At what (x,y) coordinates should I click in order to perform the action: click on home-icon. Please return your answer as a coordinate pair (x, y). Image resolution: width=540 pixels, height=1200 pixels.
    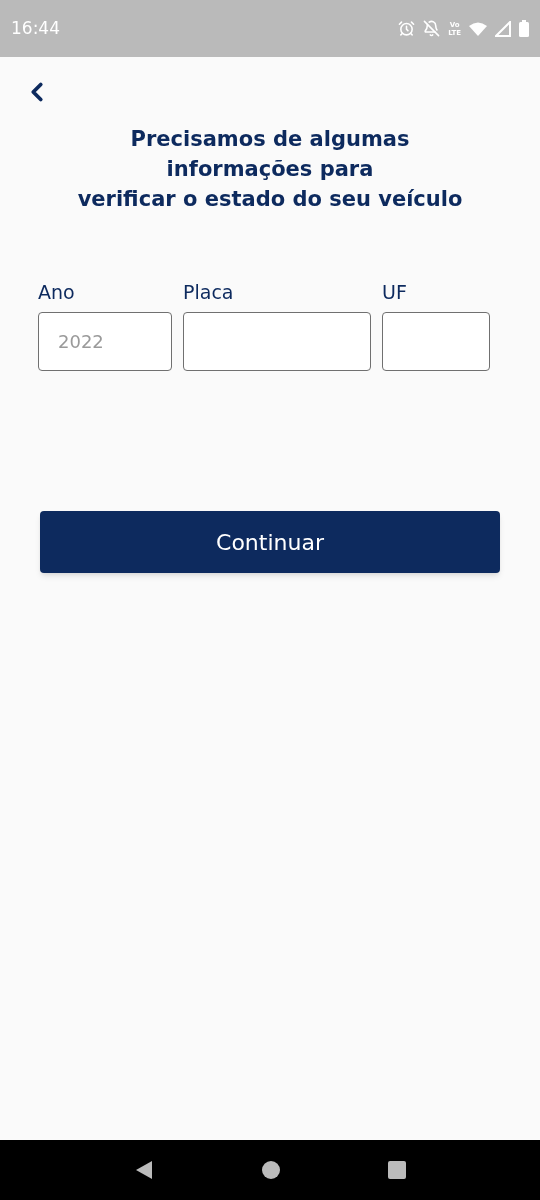
    Looking at the image, I should click on (271, 1170).